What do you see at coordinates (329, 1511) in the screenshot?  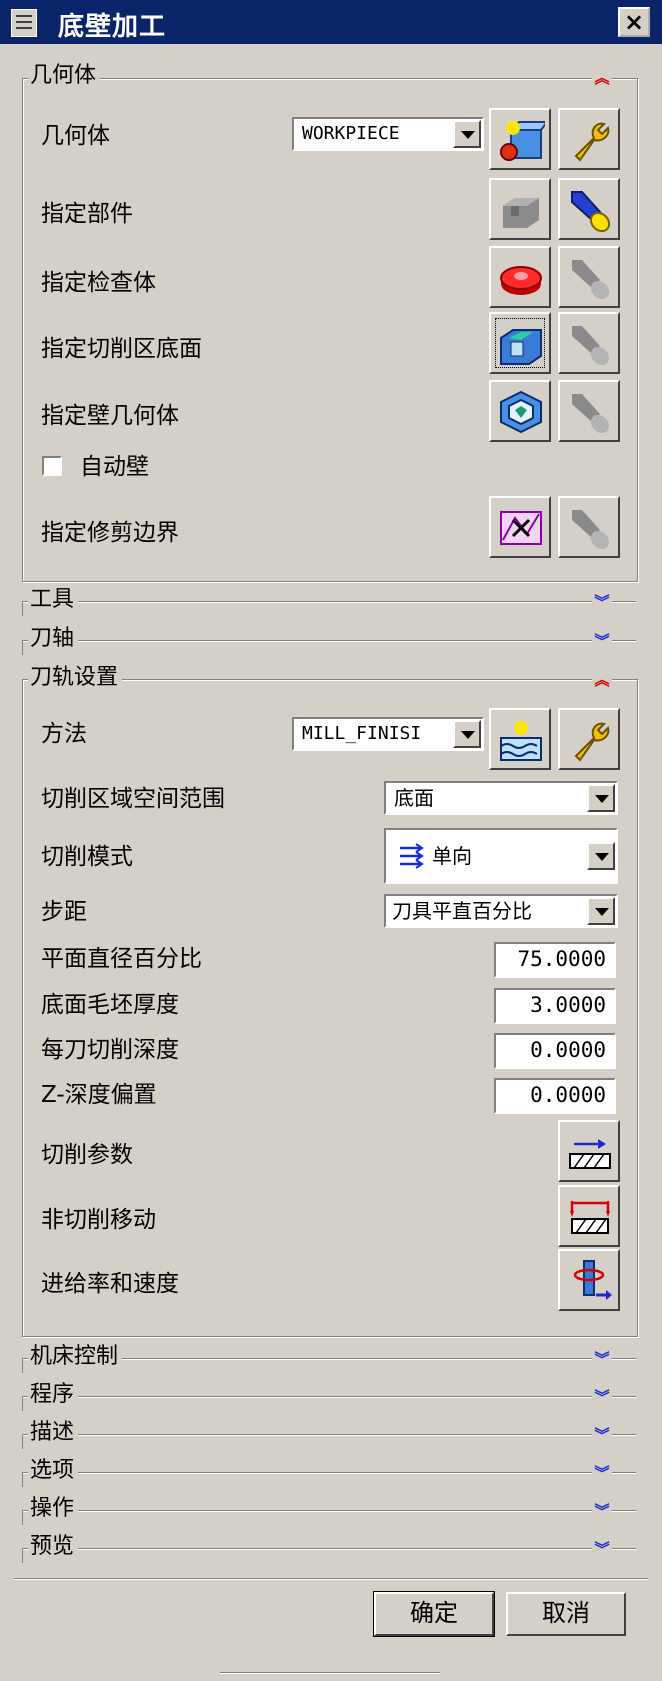 I see `actions-group-line` at bounding box center [329, 1511].